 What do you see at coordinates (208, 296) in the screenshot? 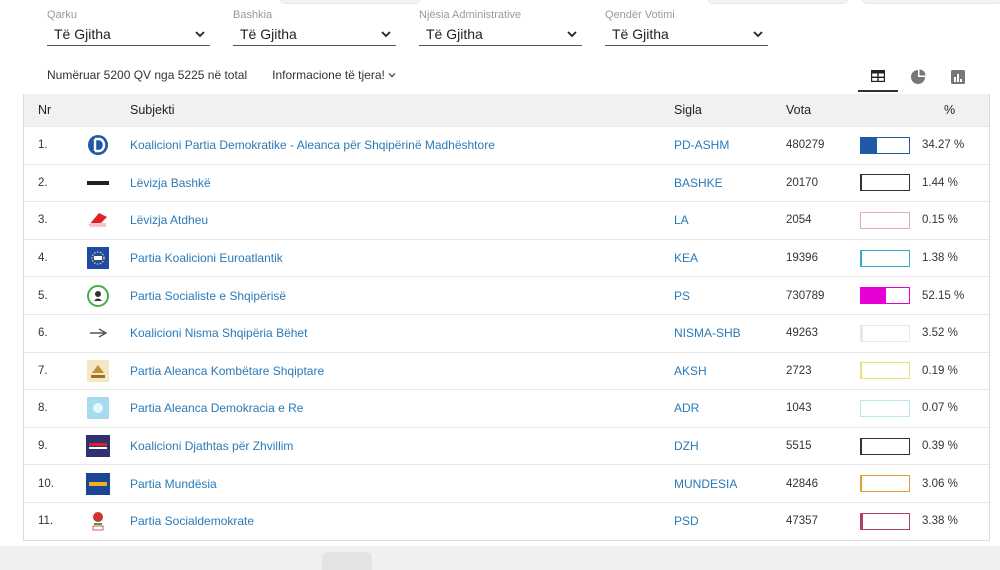
I see `subject-link: Partia Socialiste e Shqipërisë` at bounding box center [208, 296].